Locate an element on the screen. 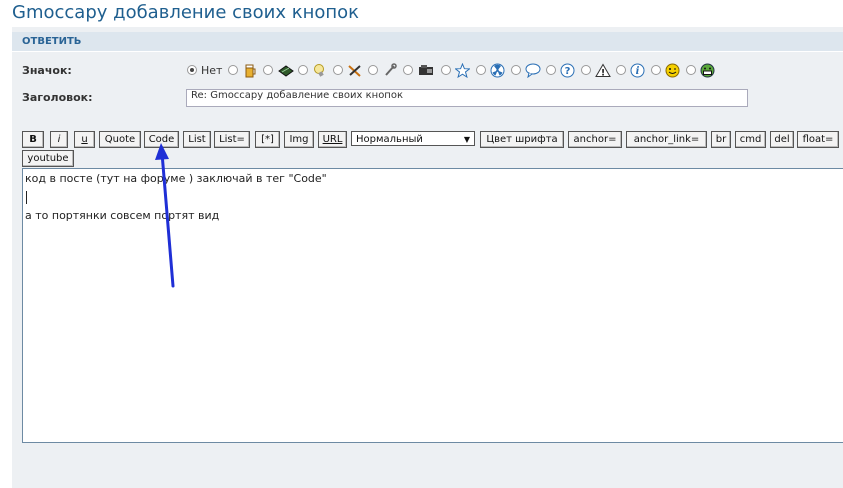 The width and height of the screenshot is (843, 488). speech-bubble-icon is located at coordinates (533, 70).